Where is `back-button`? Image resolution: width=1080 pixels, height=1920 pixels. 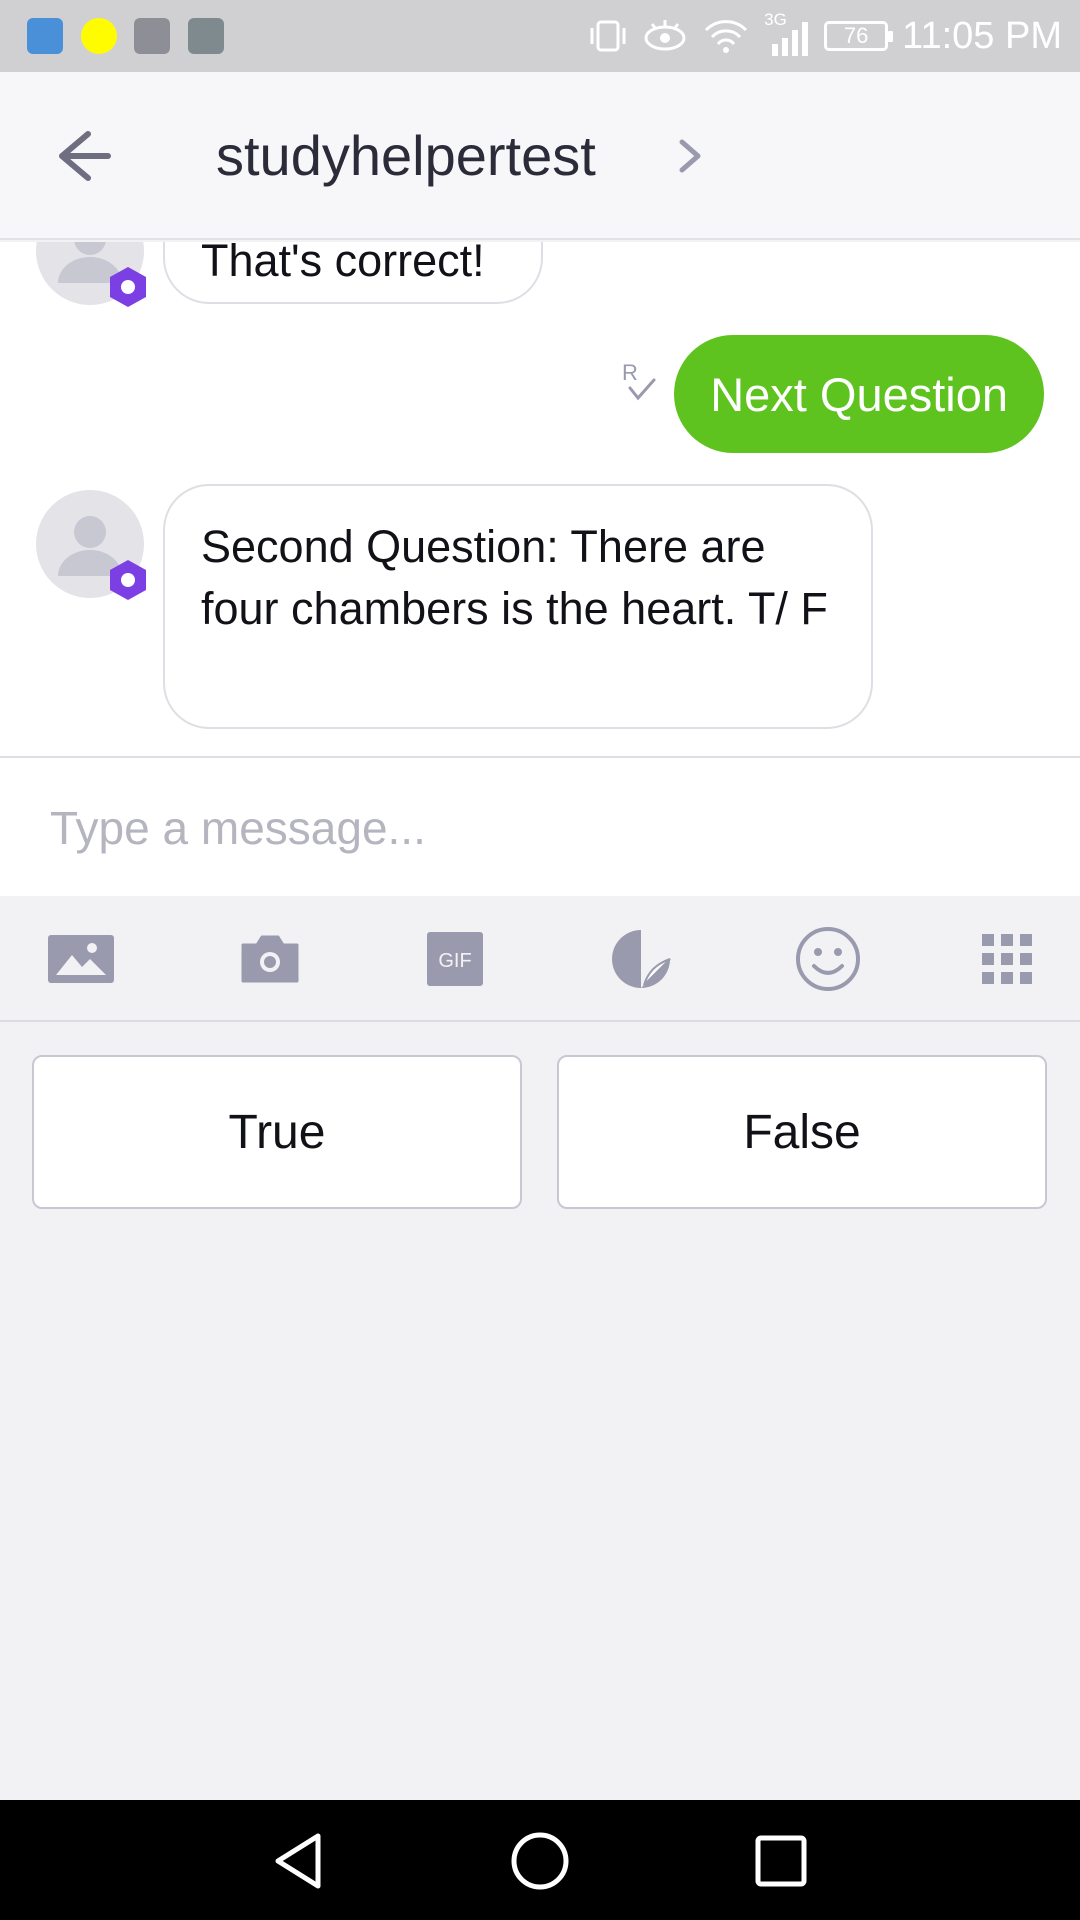
back-button is located at coordinates (84, 156).